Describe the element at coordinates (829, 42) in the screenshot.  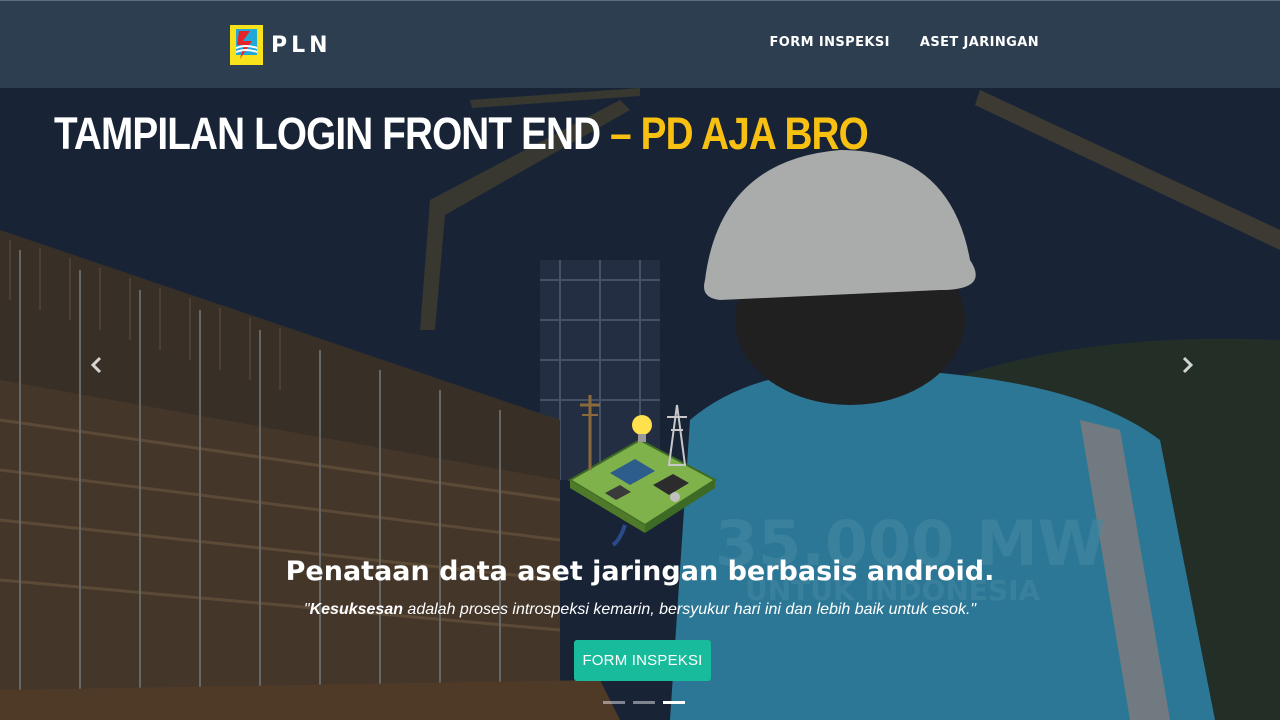
I see `nav-link-form-inspeksi: FORM INSPEKSI` at that location.